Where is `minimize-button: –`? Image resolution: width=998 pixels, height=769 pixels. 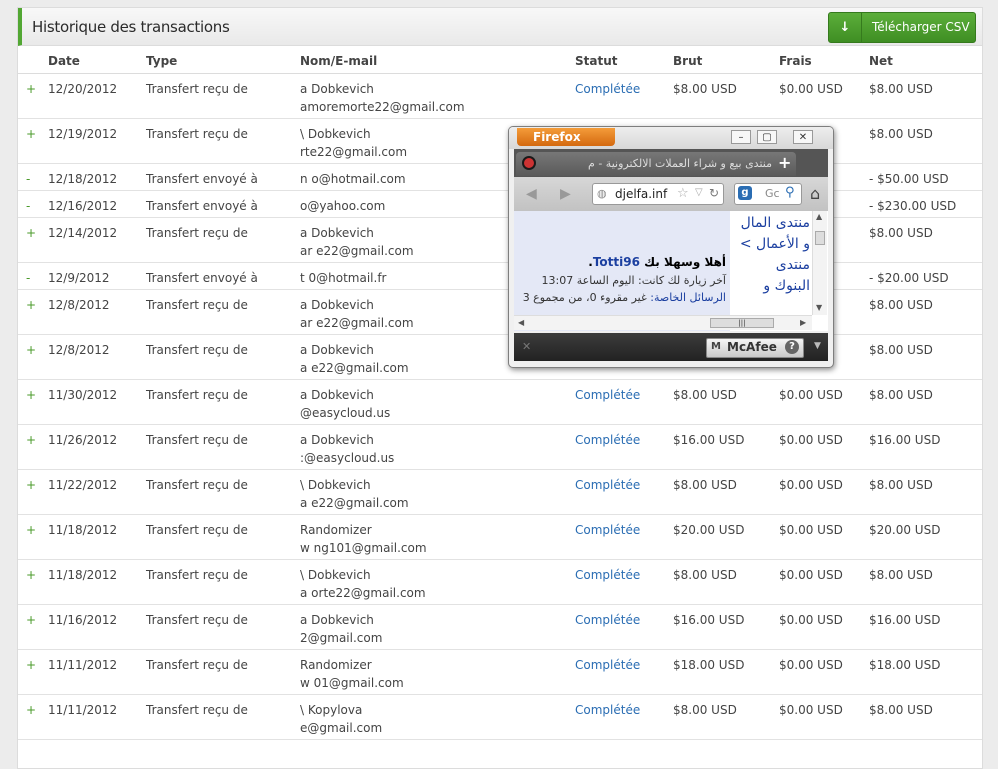
minimize-button: – is located at coordinates (741, 137).